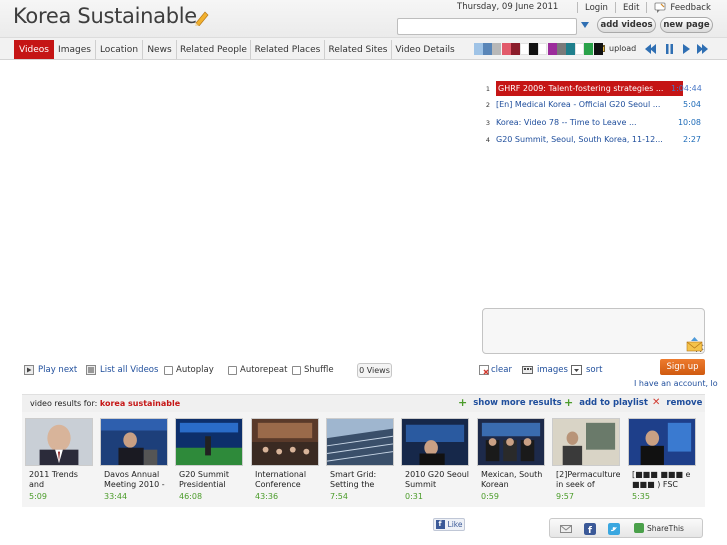  What do you see at coordinates (425, 49) in the screenshot?
I see `tab-video-details: Video Details` at bounding box center [425, 49].